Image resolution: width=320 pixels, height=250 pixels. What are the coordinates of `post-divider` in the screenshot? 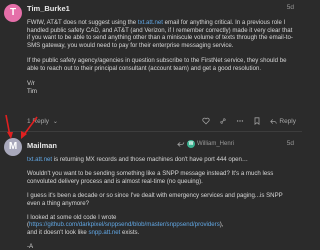 It's located at (151, 131).